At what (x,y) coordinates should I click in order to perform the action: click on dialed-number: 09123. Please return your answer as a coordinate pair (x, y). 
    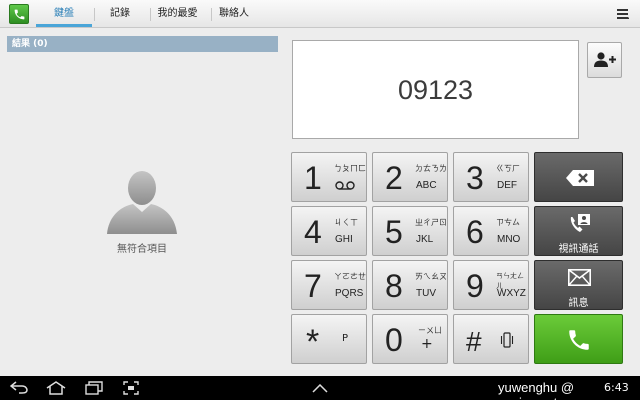
    Looking at the image, I should click on (435, 90).